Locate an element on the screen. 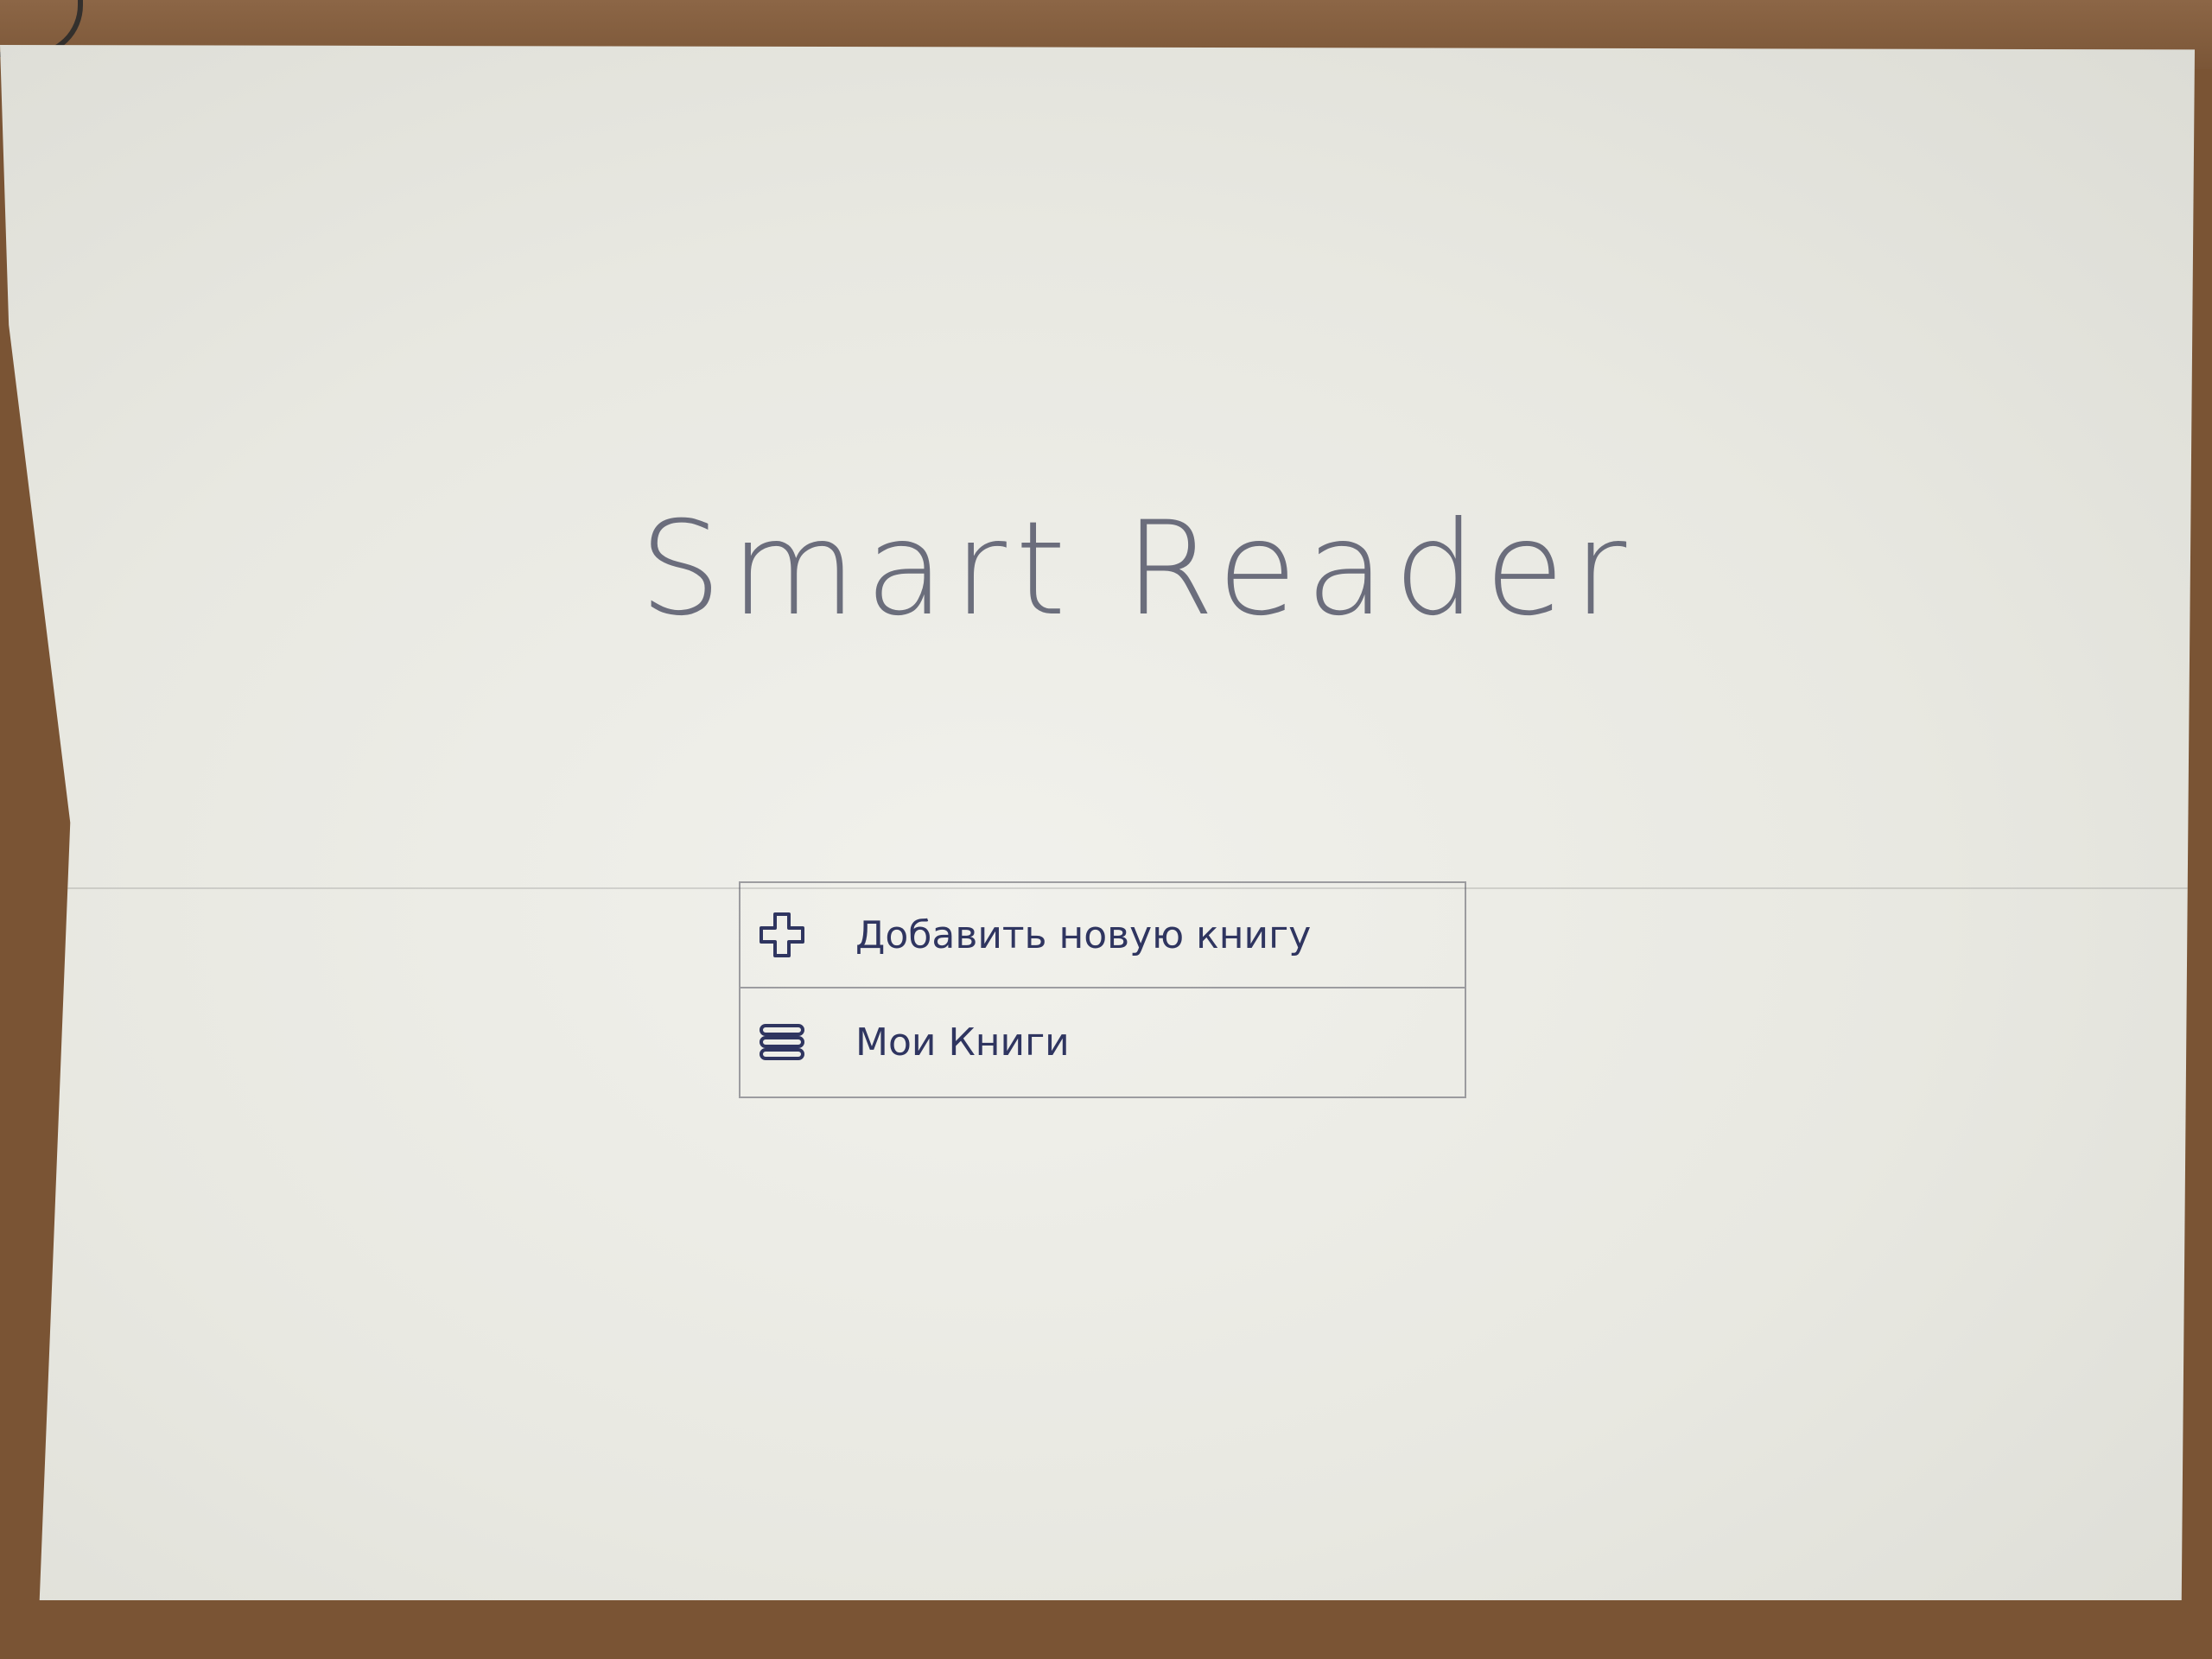 Image resolution: width=2212 pixels, height=1659 pixels. main-menu: Добавить новую книгу Мои Книги is located at coordinates (1102, 990).